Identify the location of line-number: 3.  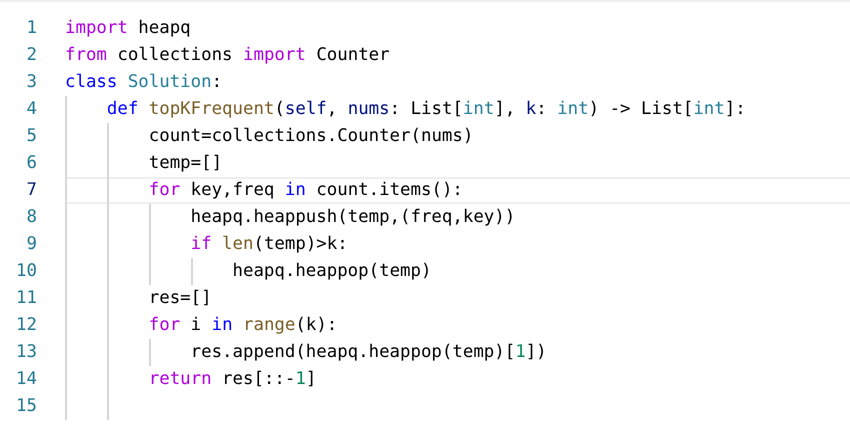
(31, 82).